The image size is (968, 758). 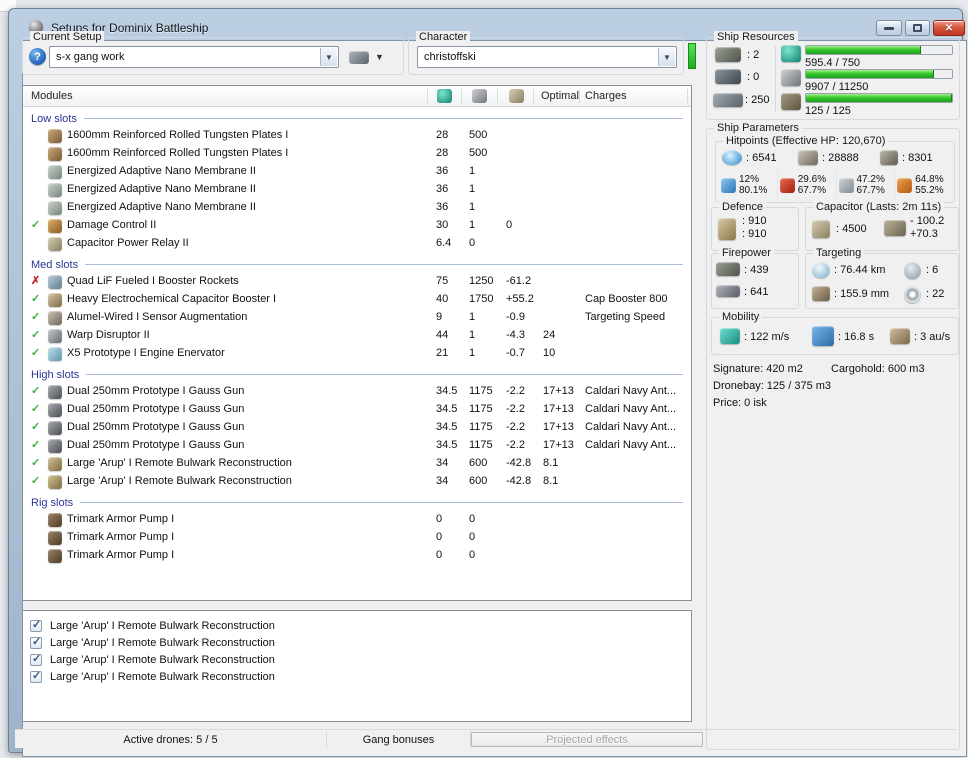 I want to click on capacitor-value: -61.2, so click(x=519, y=281).